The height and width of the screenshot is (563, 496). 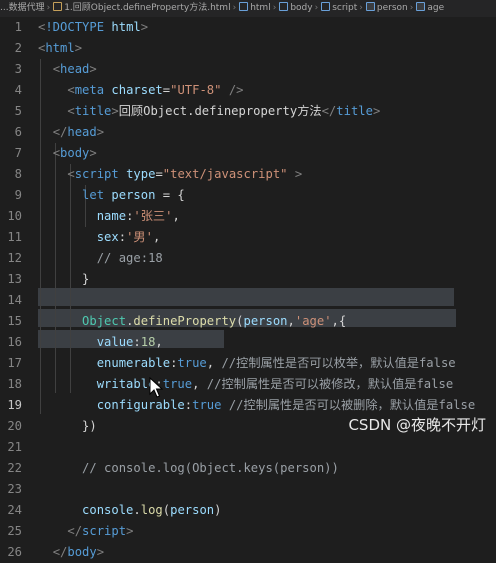 What do you see at coordinates (14, 468) in the screenshot?
I see `line-number: 22` at bounding box center [14, 468].